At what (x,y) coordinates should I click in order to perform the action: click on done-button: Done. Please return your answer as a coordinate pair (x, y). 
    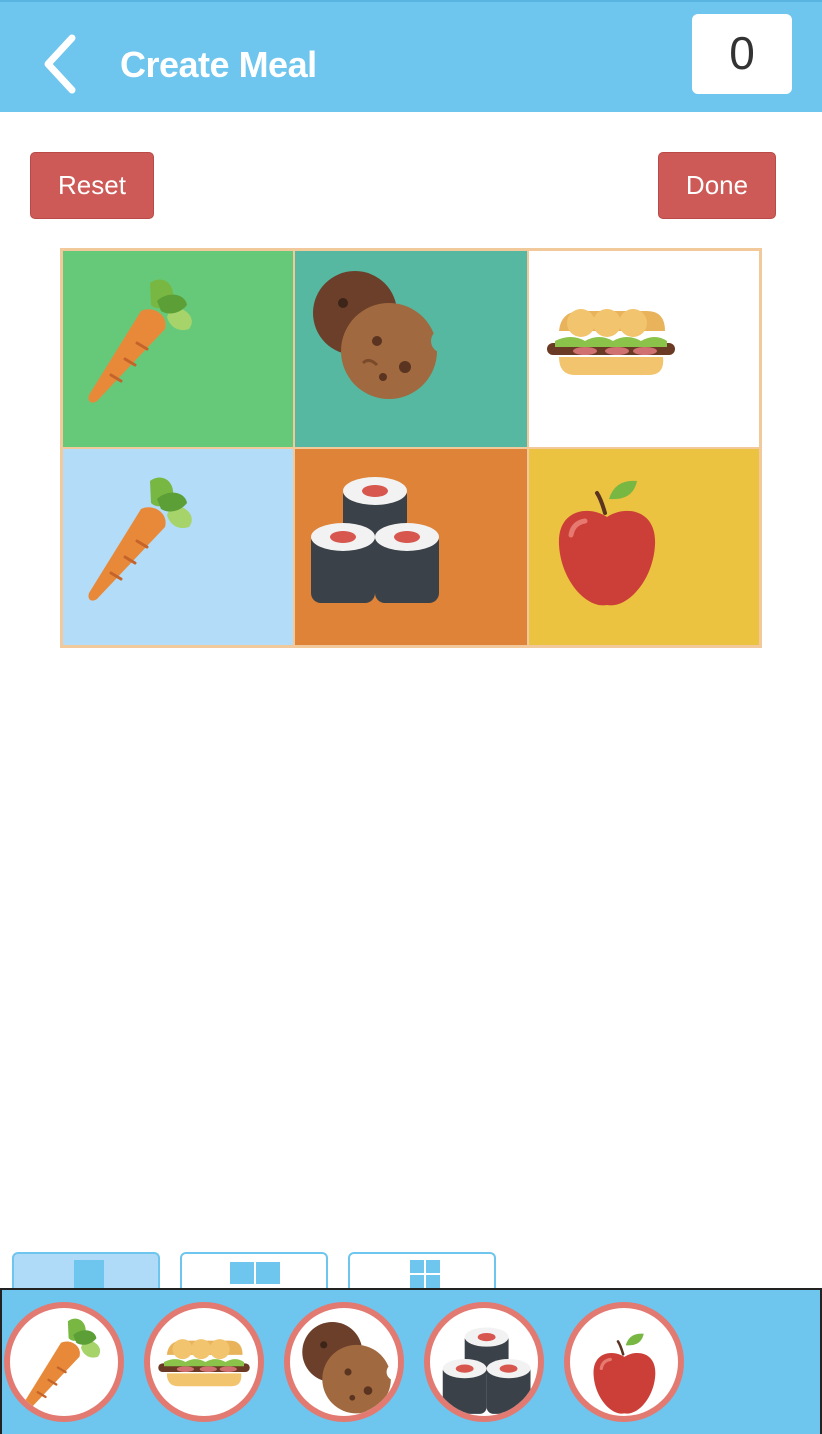
    Looking at the image, I should click on (717, 185).